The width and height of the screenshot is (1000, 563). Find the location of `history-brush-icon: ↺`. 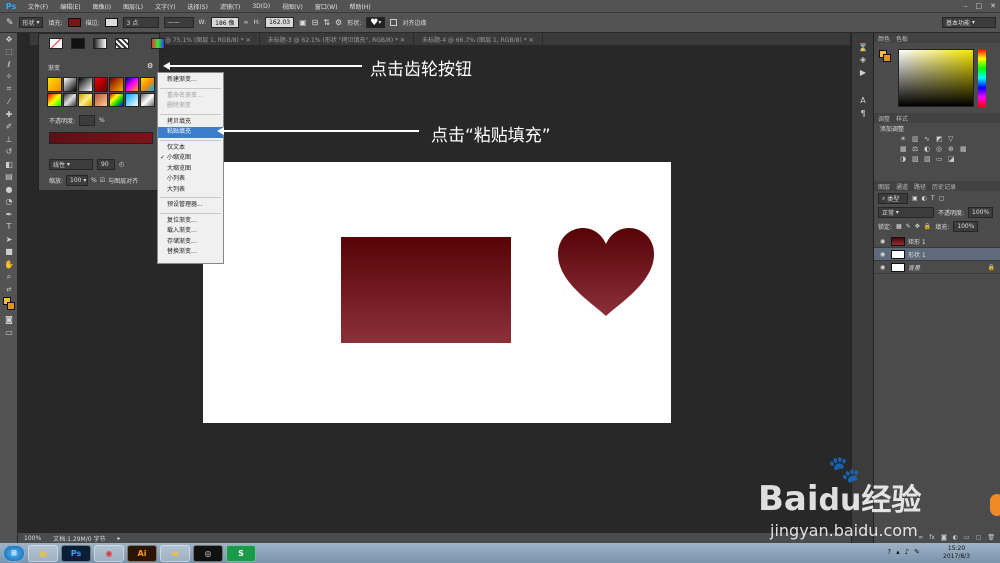

history-brush-icon: ↺ is located at coordinates (9, 152).